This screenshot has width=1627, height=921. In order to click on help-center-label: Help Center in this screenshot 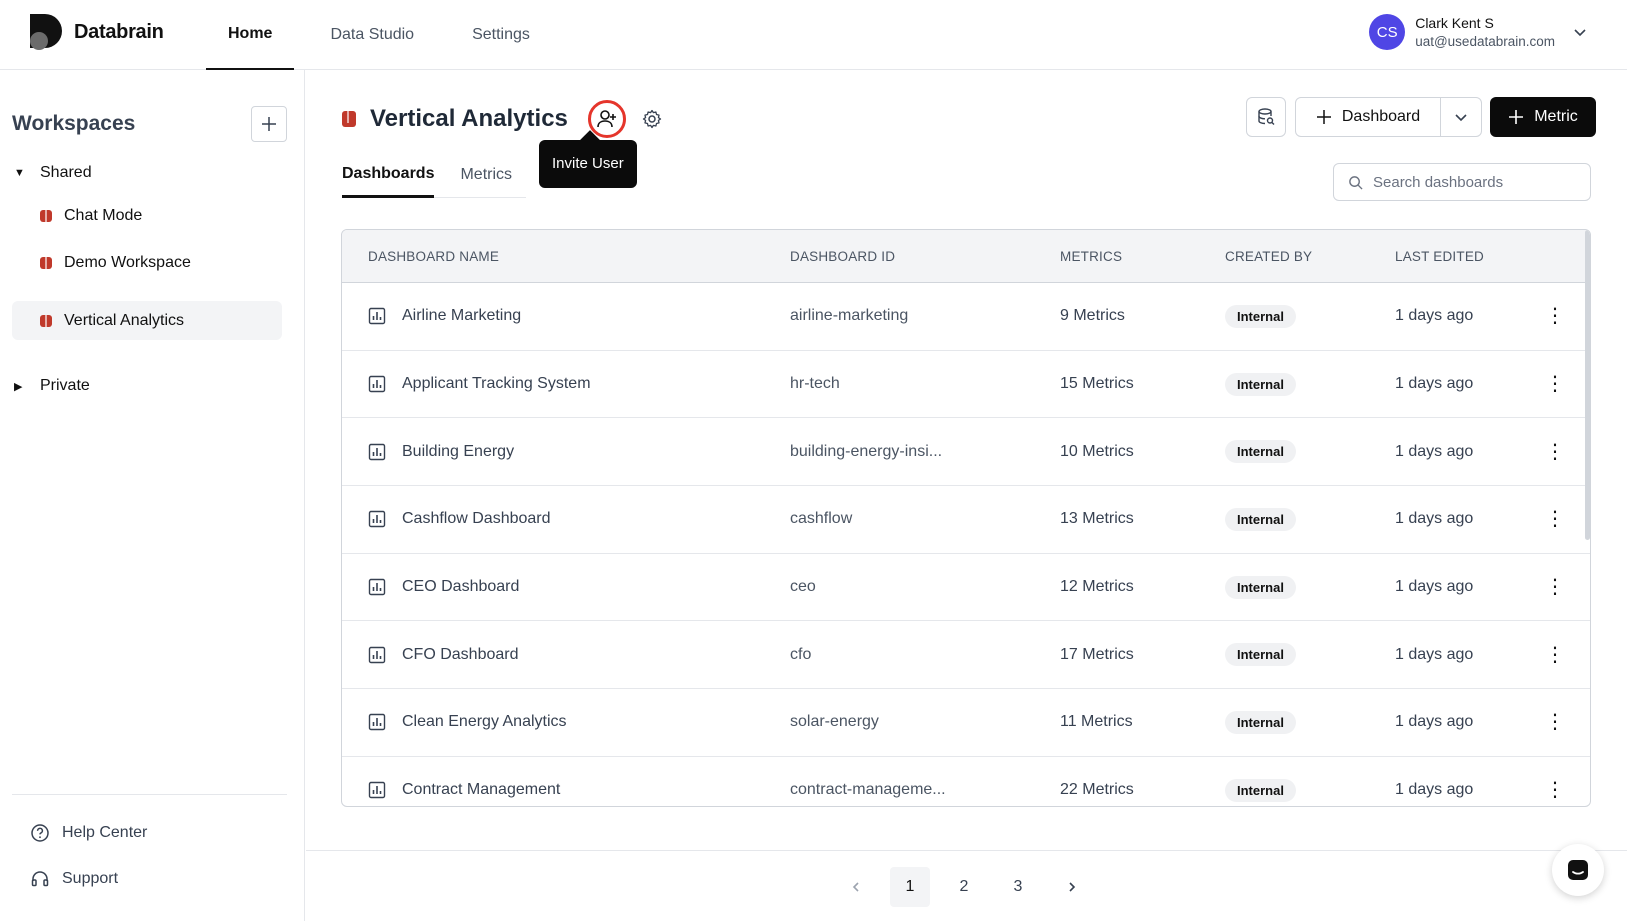, I will do `click(105, 832)`.